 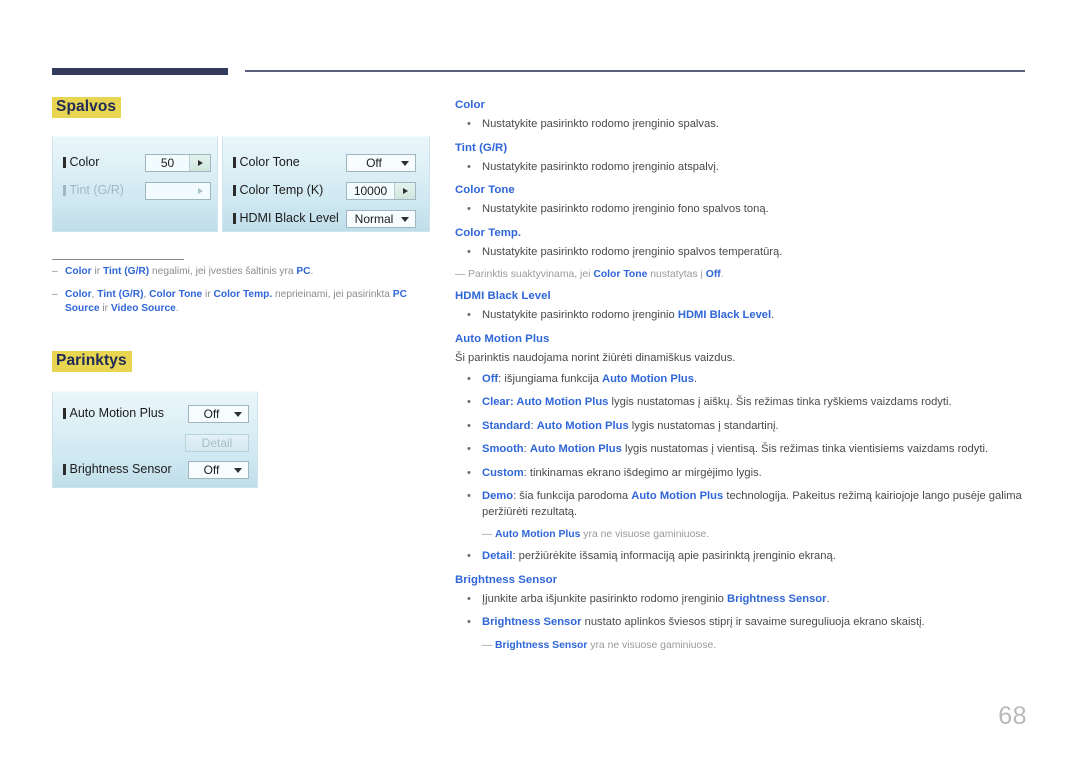 What do you see at coordinates (460, 274) in the screenshot?
I see `footnote-dash-icon: —` at bounding box center [460, 274].